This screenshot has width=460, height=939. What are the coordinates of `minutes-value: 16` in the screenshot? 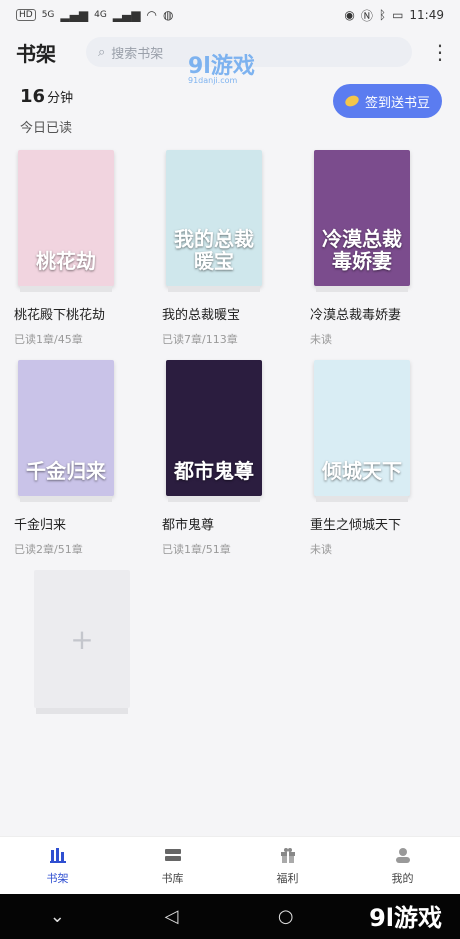 It's located at (33, 96).